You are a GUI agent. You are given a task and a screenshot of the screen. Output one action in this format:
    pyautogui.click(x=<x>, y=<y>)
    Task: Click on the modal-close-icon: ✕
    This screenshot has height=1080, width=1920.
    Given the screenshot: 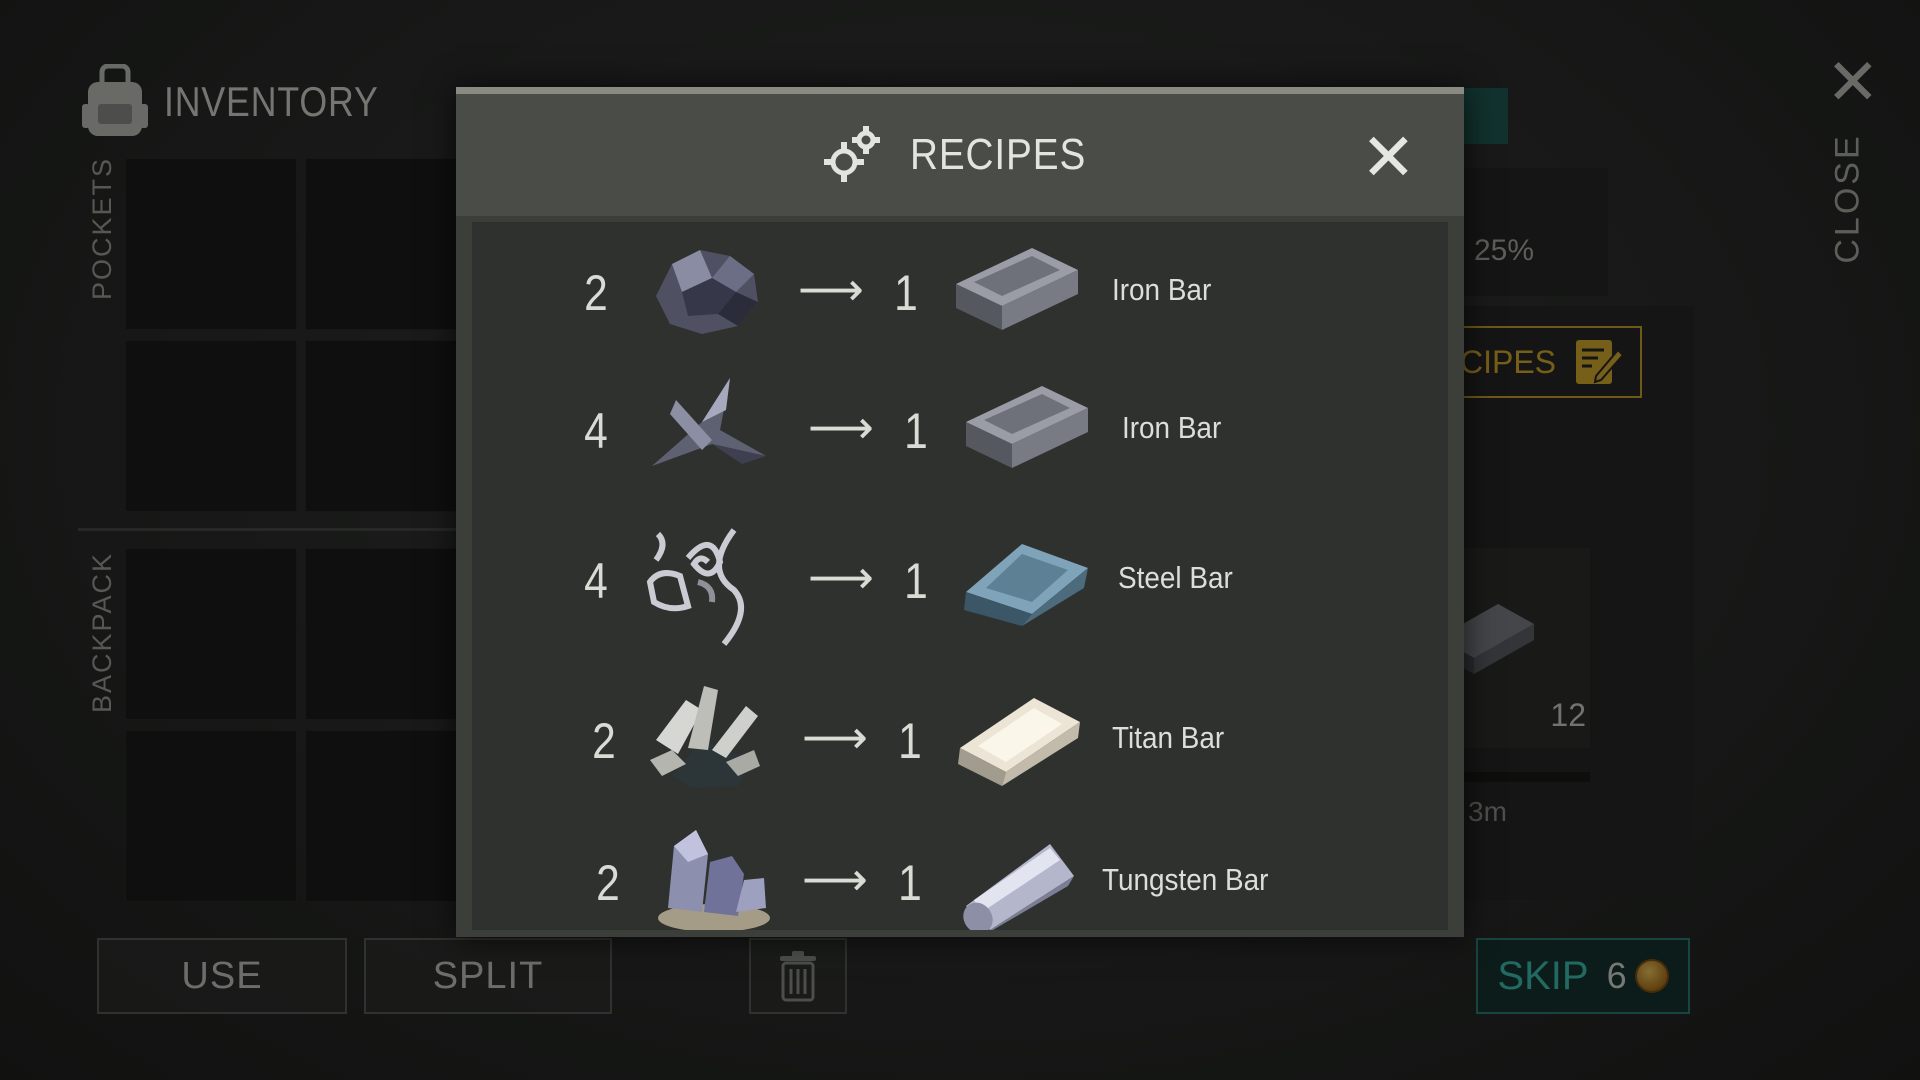 What is the action you would take?
    pyautogui.click(x=1388, y=157)
    